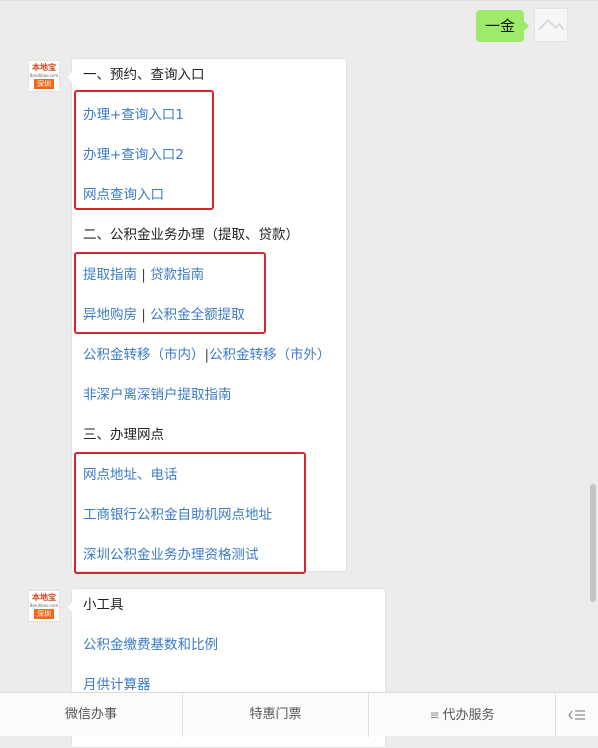  I want to click on tools-title: 小工具, so click(103, 605).